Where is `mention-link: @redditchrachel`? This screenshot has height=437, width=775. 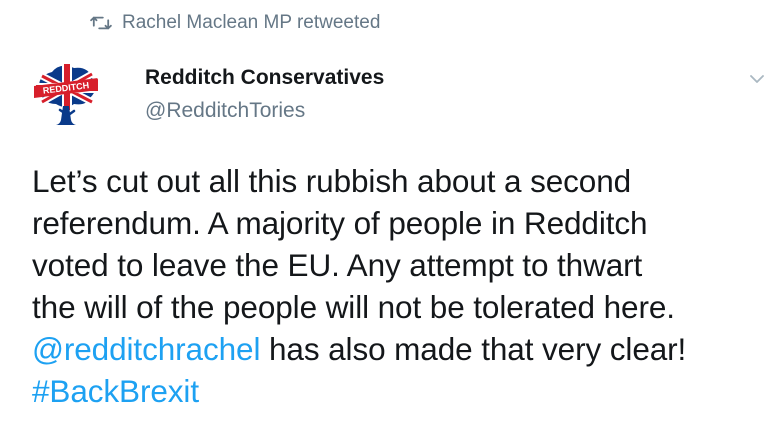 mention-link: @redditchrachel is located at coordinates (146, 349).